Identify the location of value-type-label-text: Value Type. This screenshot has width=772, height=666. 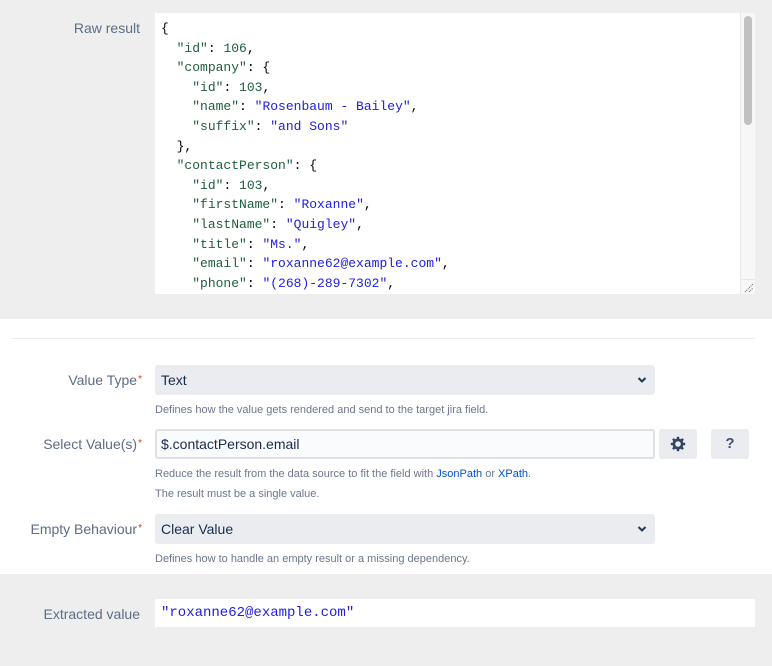
(103, 380).